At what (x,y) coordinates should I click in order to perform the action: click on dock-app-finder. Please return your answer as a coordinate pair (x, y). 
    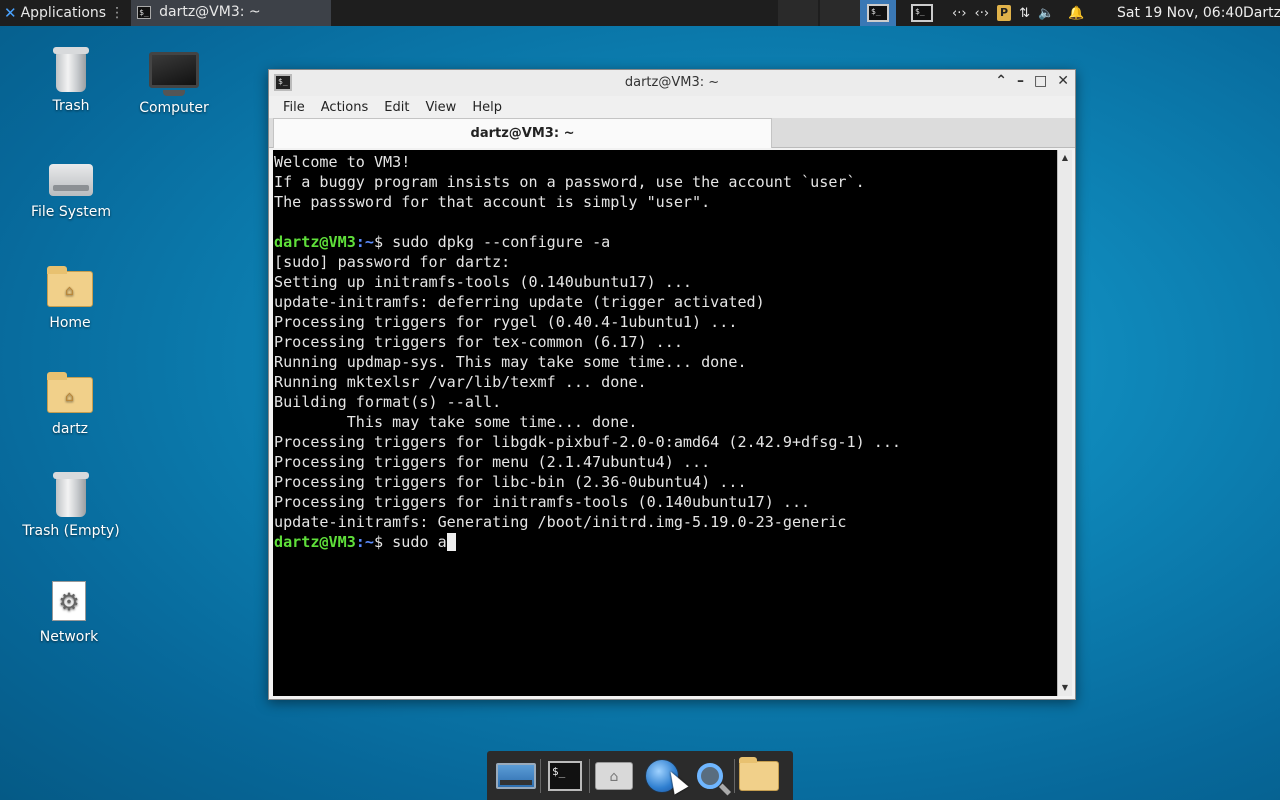
    Looking at the image, I should click on (710, 776).